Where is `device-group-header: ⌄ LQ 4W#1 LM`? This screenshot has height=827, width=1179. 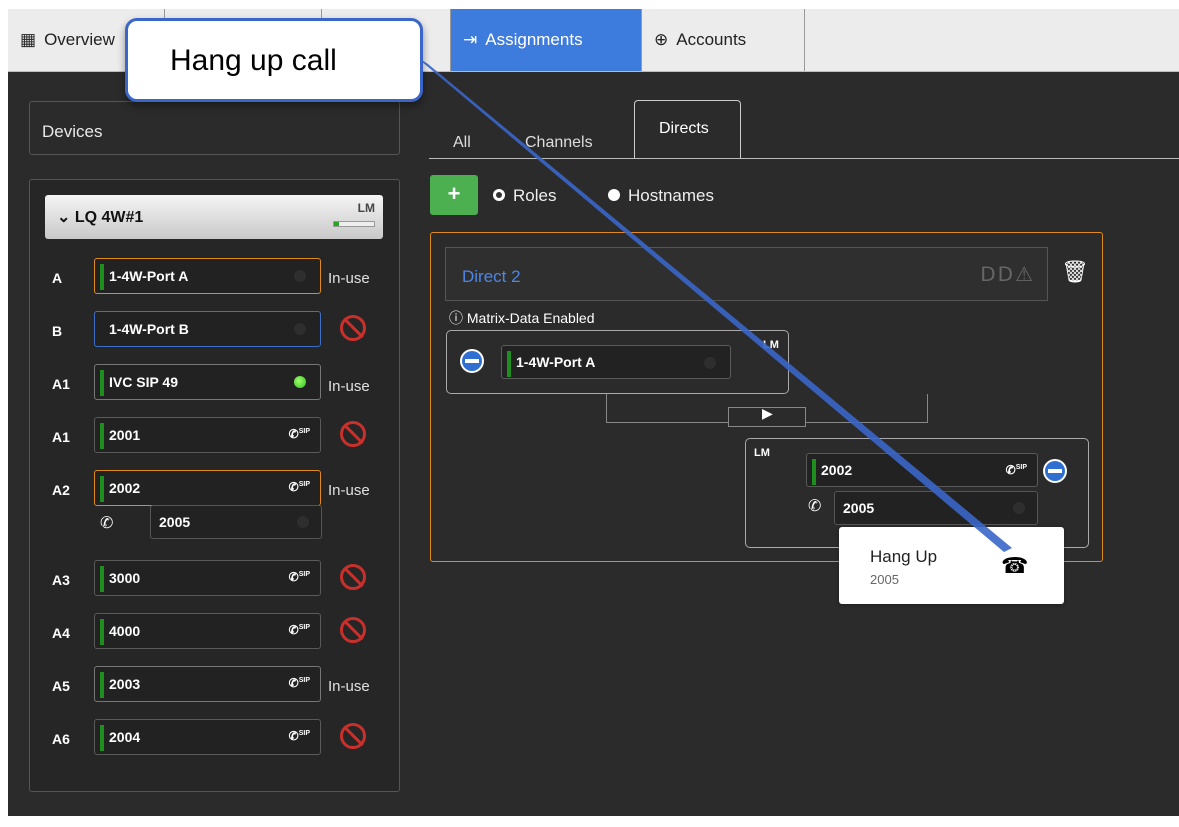
device-group-header: ⌄ LQ 4W#1 LM is located at coordinates (214, 217).